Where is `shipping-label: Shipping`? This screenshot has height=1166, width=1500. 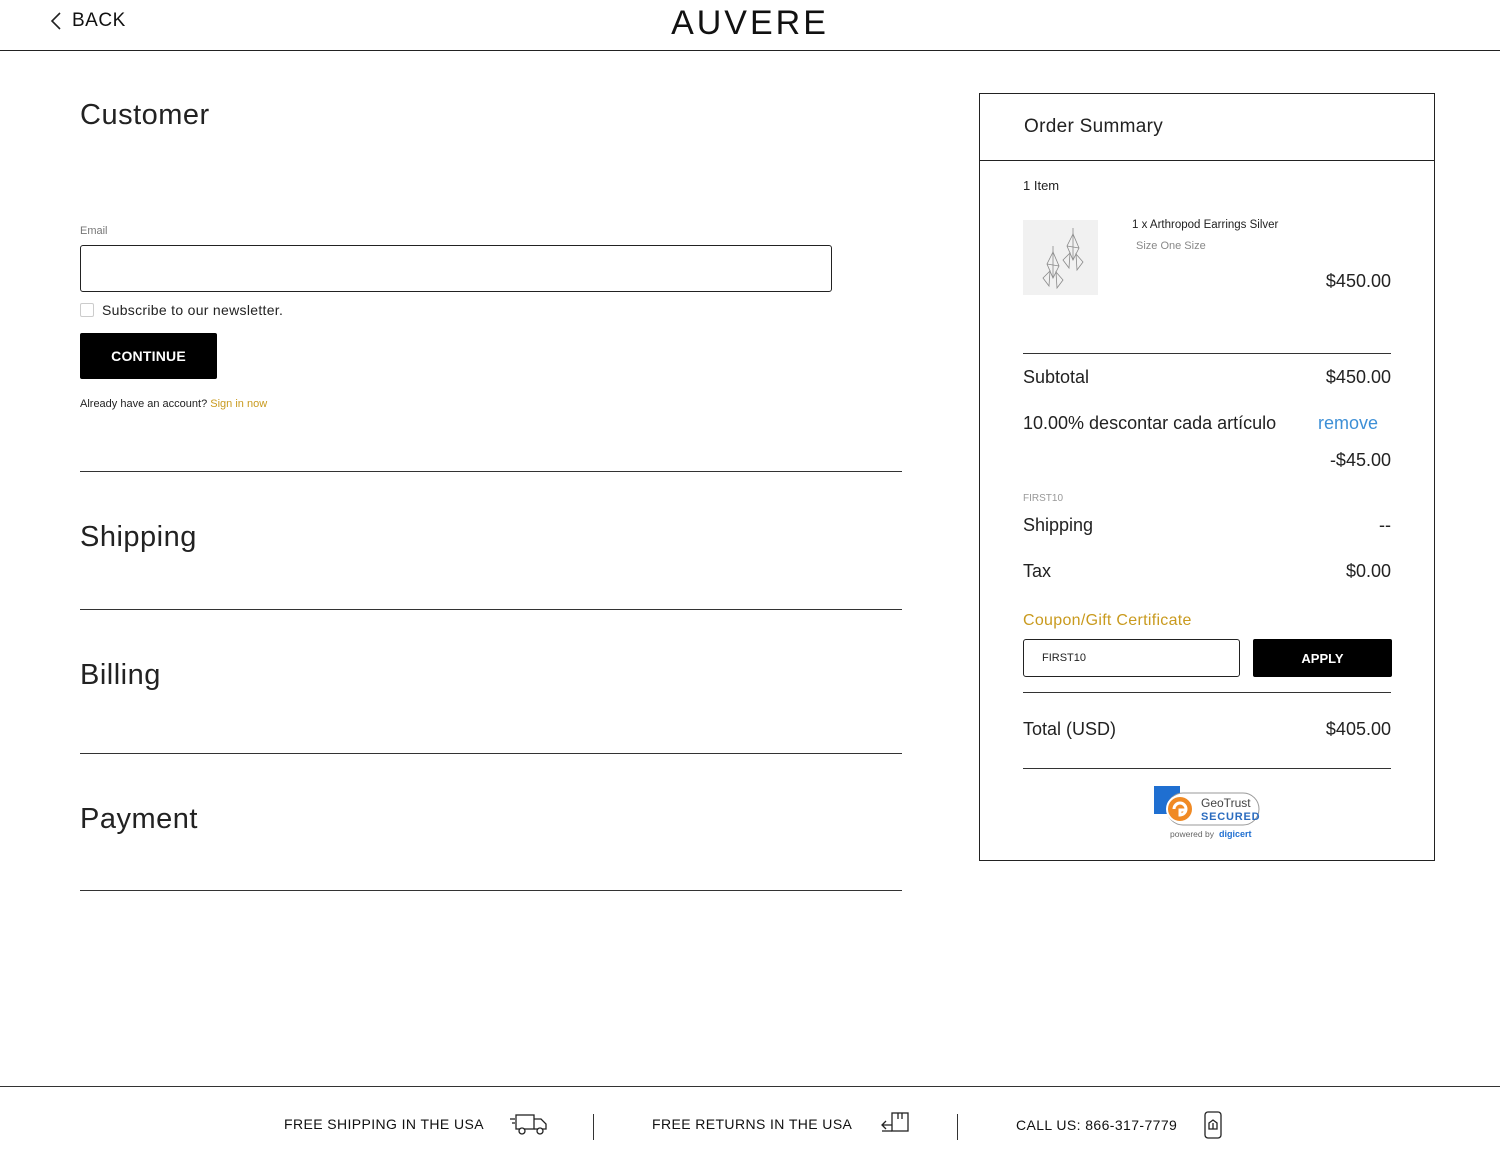
shipping-label: Shipping is located at coordinates (1058, 525).